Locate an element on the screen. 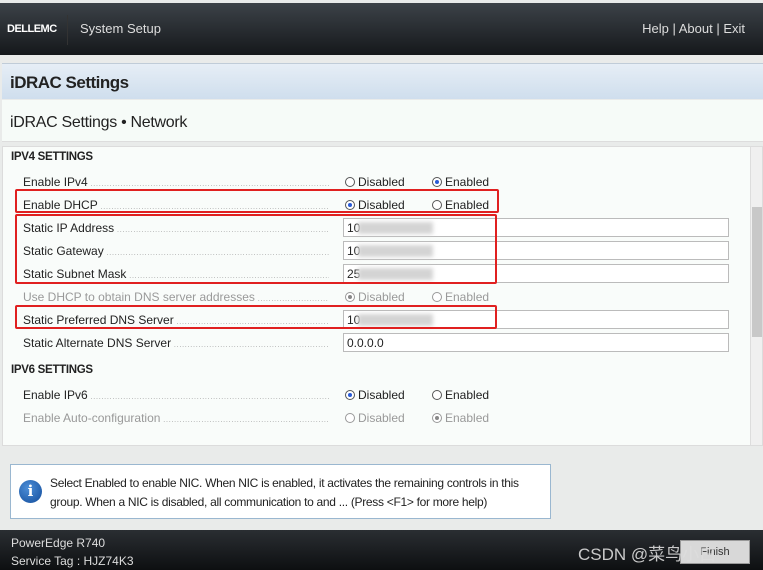 The height and width of the screenshot is (570, 763). enable-ipv4-enabled-radio: Enabled is located at coordinates (460, 182).